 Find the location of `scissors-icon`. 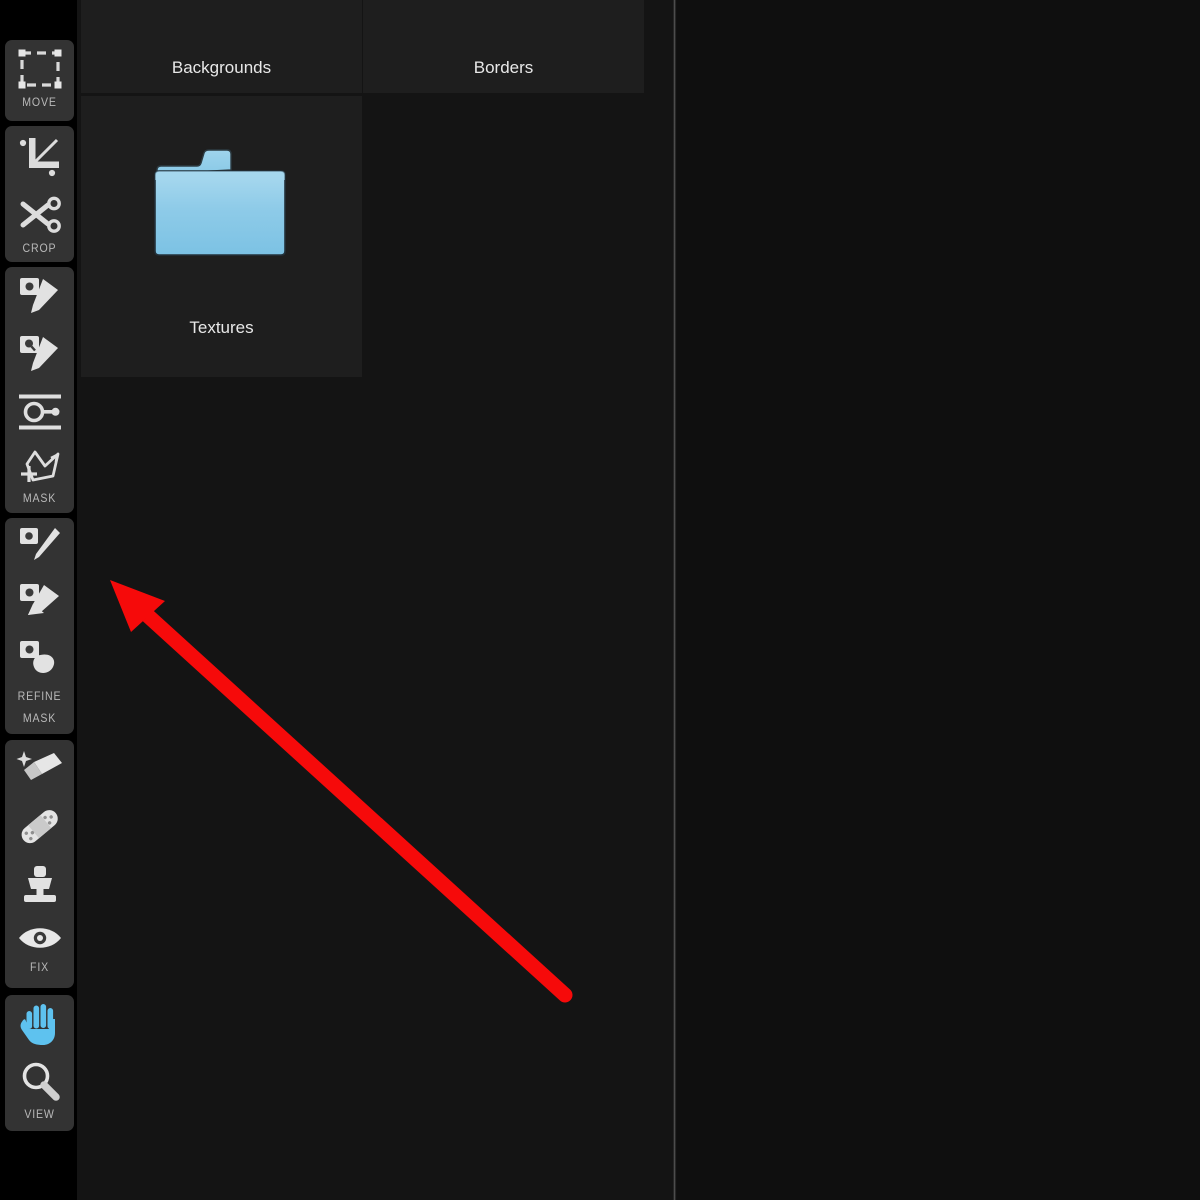

scissors-icon is located at coordinates (40, 215).